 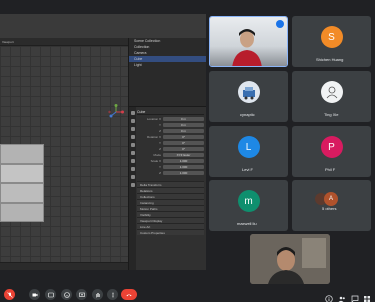 I want to click on present-button, so click(x=81, y=294).